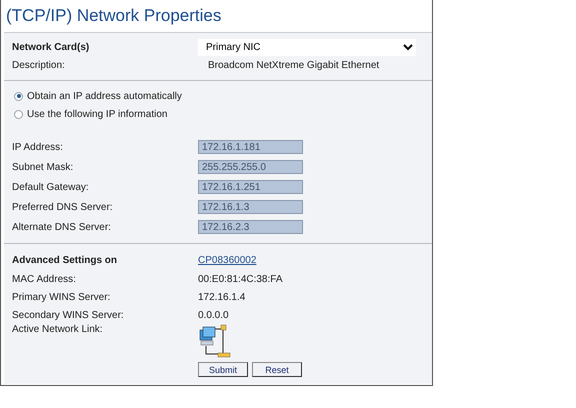 This screenshot has width=576, height=408. I want to click on field-label: Subnet Mask:, so click(43, 167).